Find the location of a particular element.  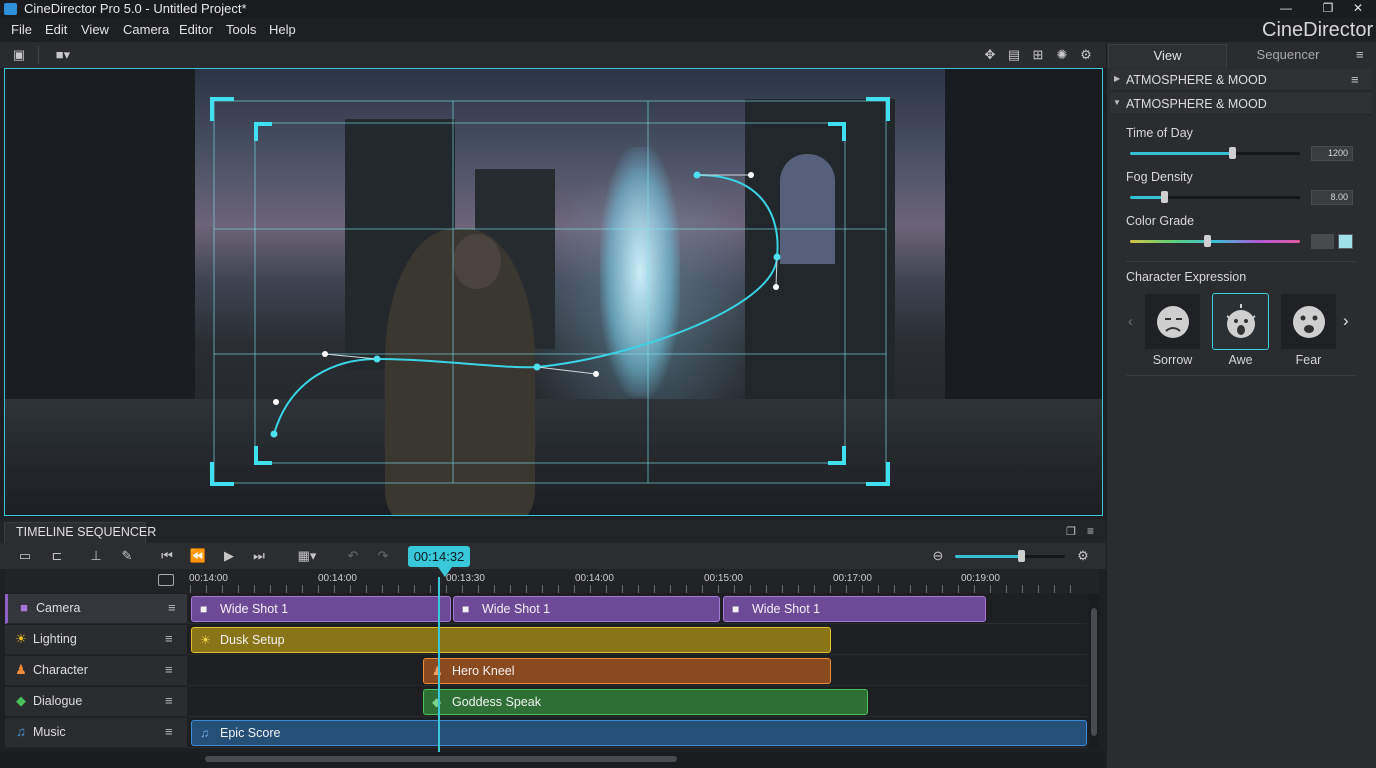

ruler-tick-label: 00:19:00 is located at coordinates (980, 578).